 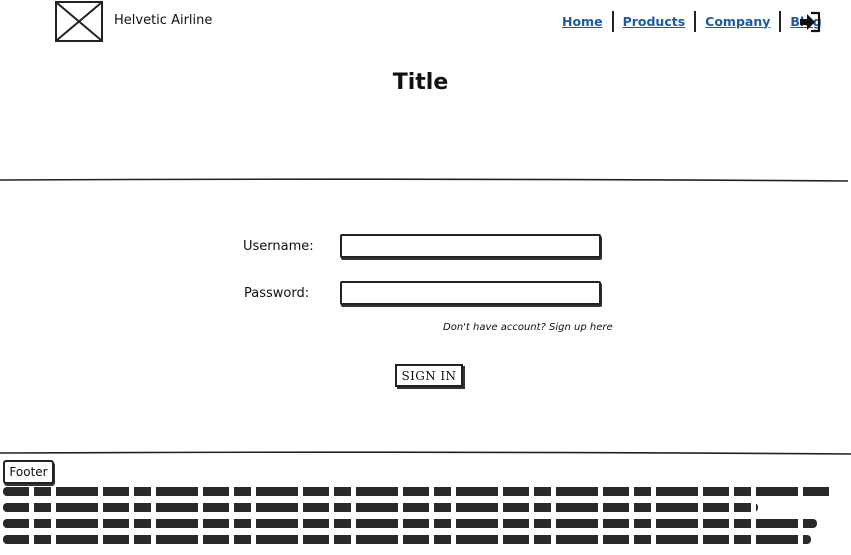 What do you see at coordinates (278, 246) in the screenshot?
I see `username-label: Username:` at bounding box center [278, 246].